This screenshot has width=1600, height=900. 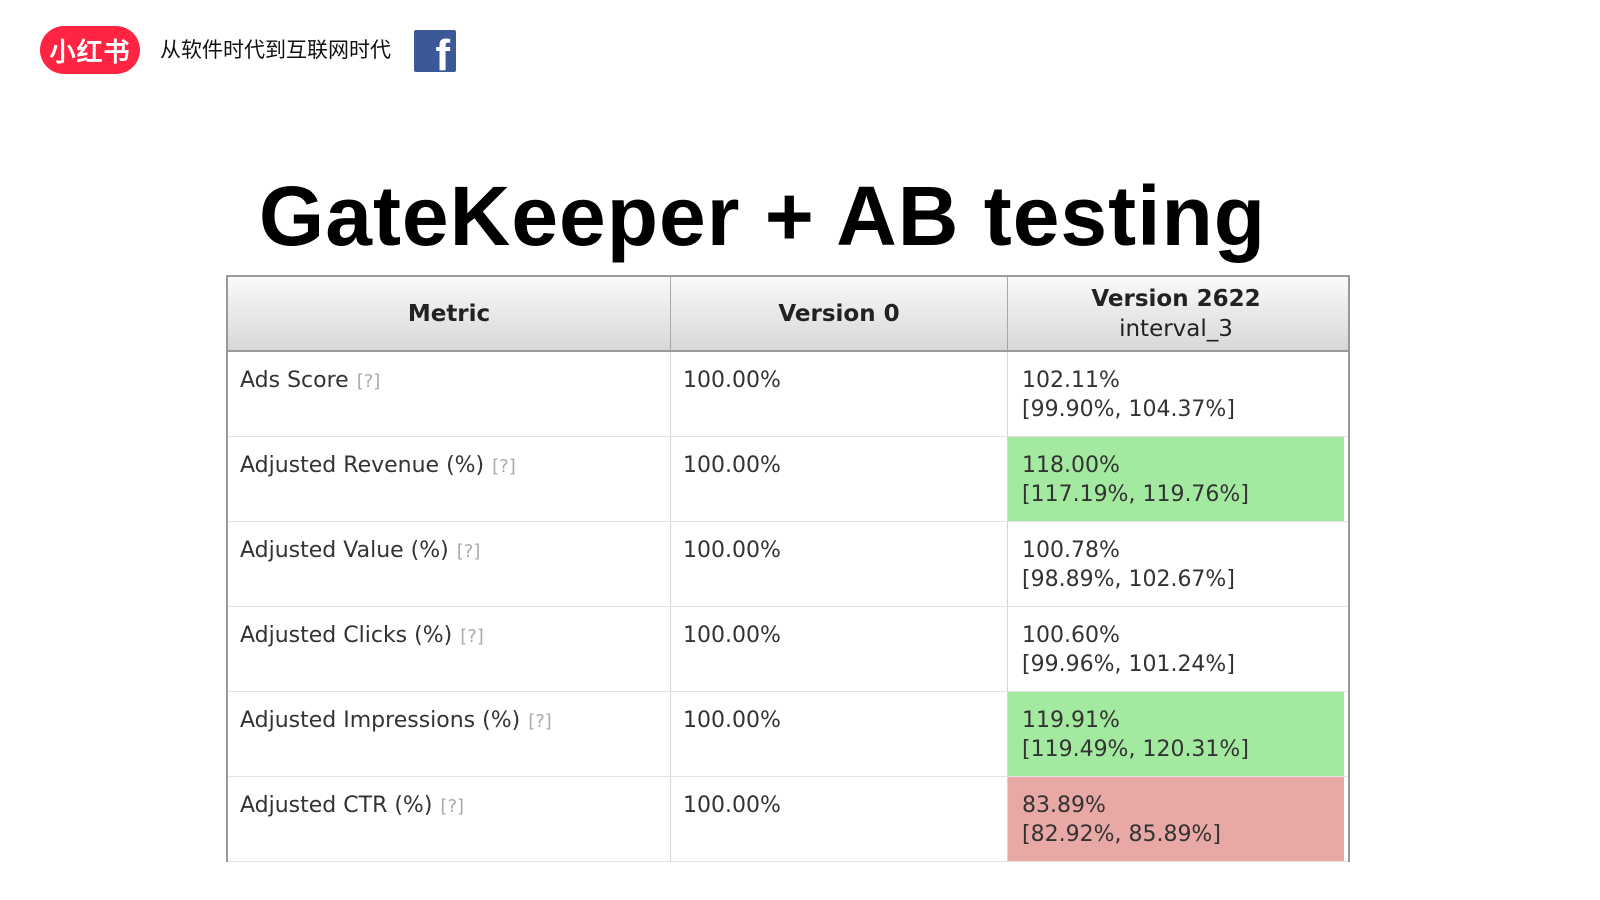 I want to click on confidence-interval: [117.19%, 119.76%], so click(x=1135, y=494).